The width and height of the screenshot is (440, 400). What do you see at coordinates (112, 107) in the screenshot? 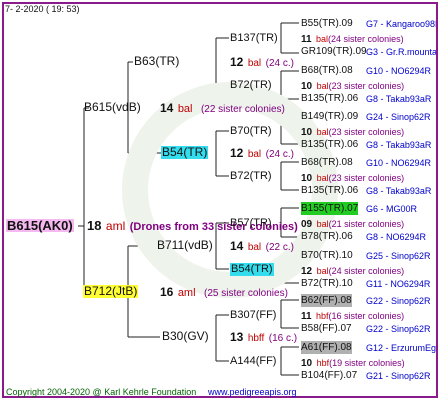
I see `parent-queen-mother: B615(vdB)` at bounding box center [112, 107].